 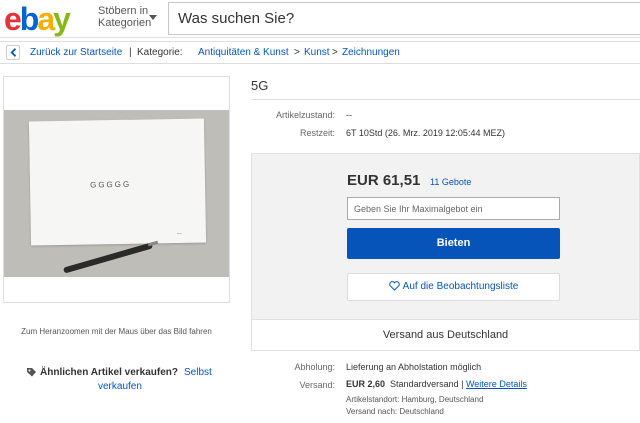 I want to click on time-left-remaining: 6T 10Std, so click(x=364, y=133).